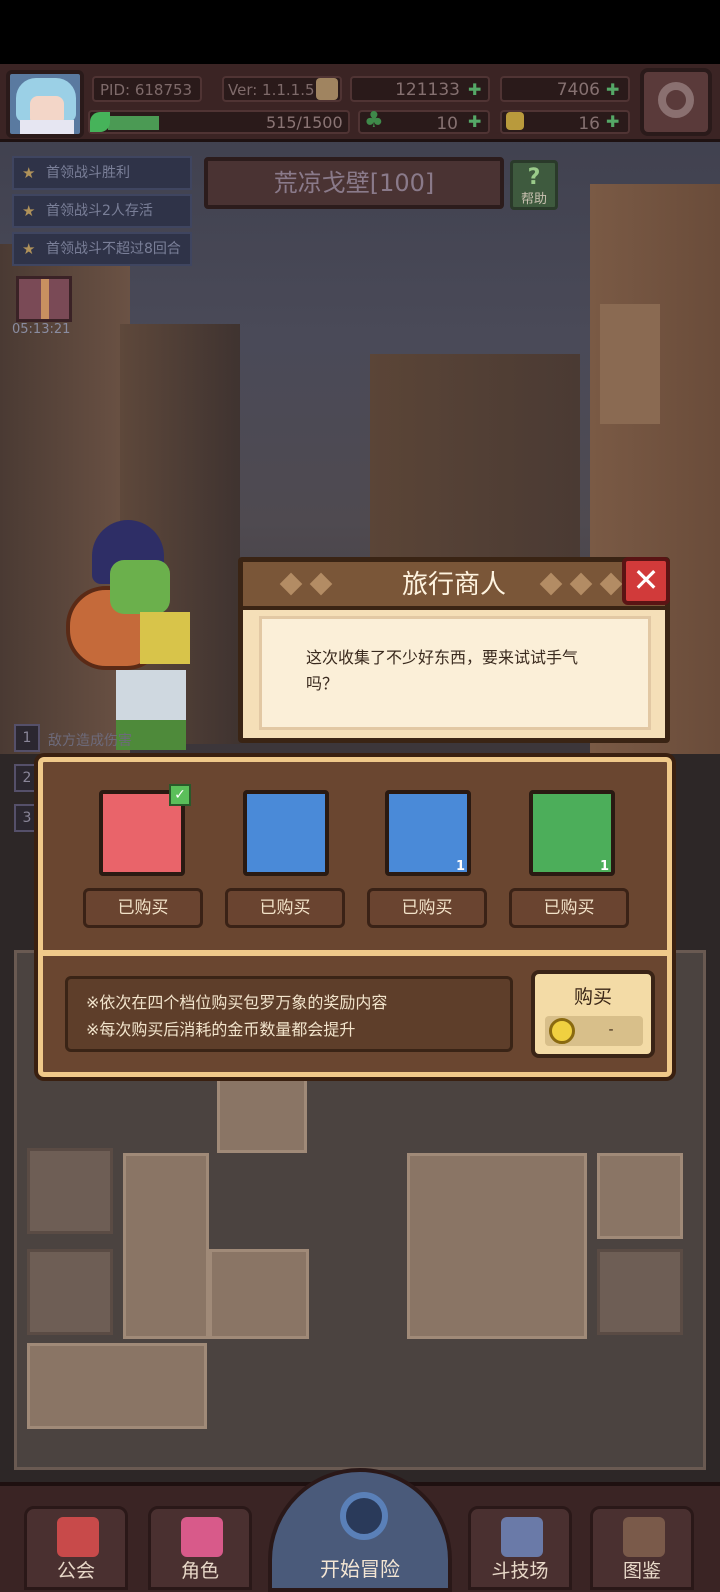  What do you see at coordinates (90, 741) in the screenshot?
I see `battle-log-text: 敌方造成伤害` at bounding box center [90, 741].